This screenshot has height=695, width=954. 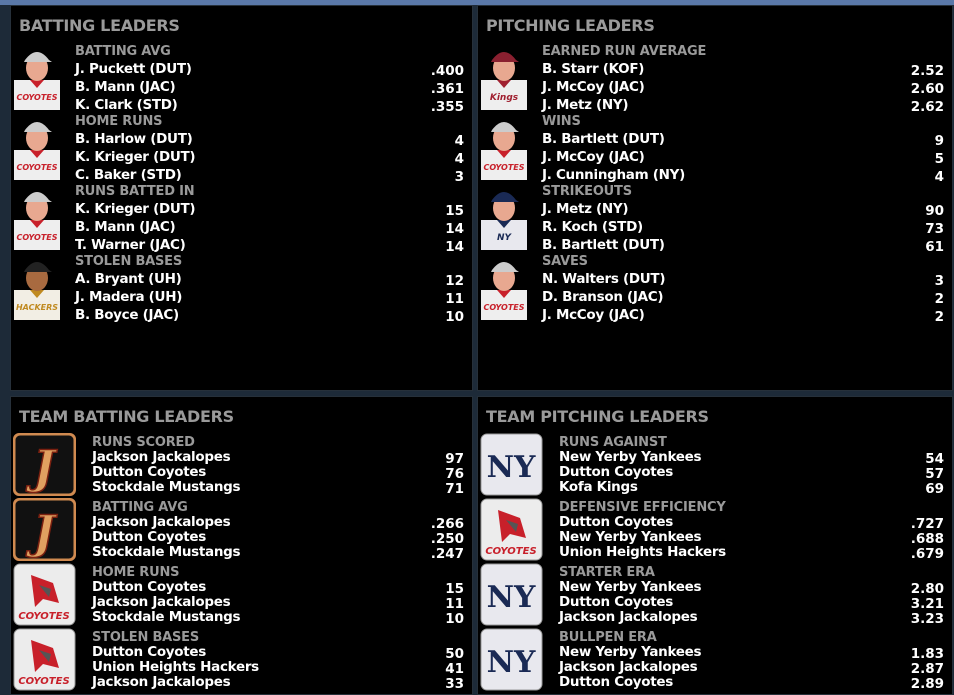 What do you see at coordinates (447, 554) in the screenshot?
I see `stat-value: .247` at bounding box center [447, 554].